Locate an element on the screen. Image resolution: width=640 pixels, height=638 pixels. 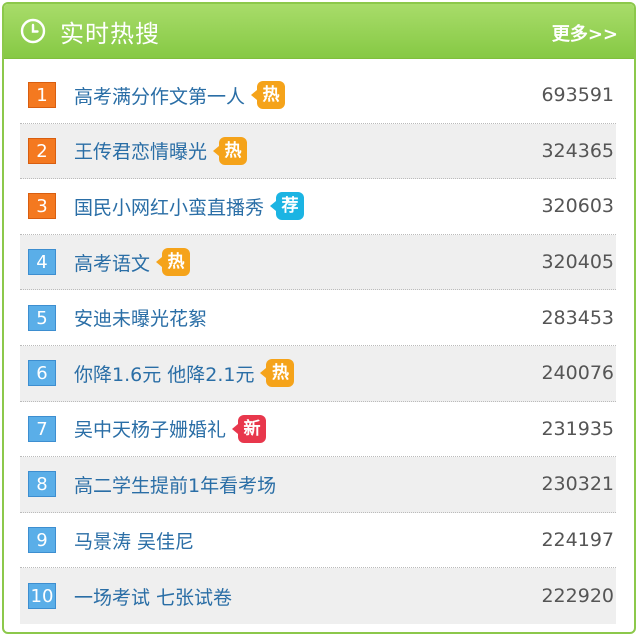
search-count: 693591 is located at coordinates (577, 95).